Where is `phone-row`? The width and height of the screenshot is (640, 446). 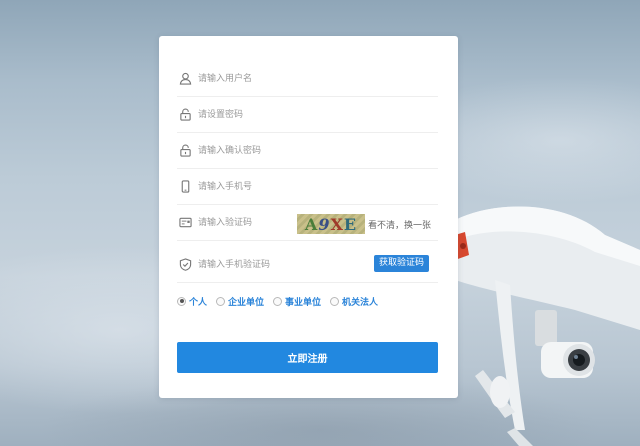 phone-row is located at coordinates (307, 187).